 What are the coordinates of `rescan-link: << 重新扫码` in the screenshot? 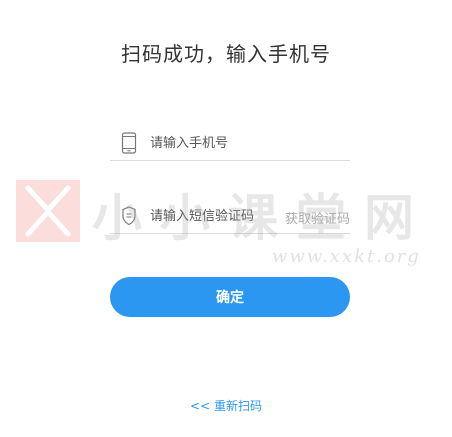 It's located at (226, 405).